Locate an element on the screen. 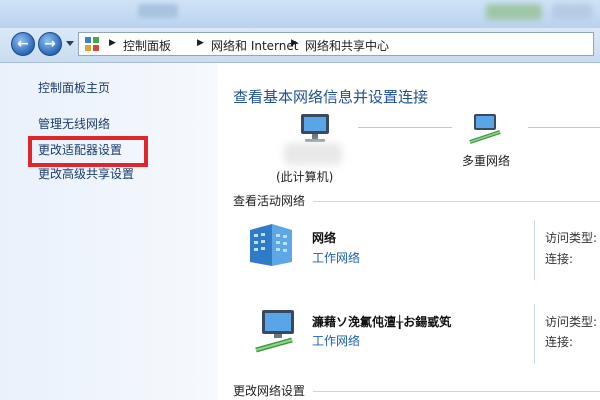  back-button: ← is located at coordinates (23, 44).